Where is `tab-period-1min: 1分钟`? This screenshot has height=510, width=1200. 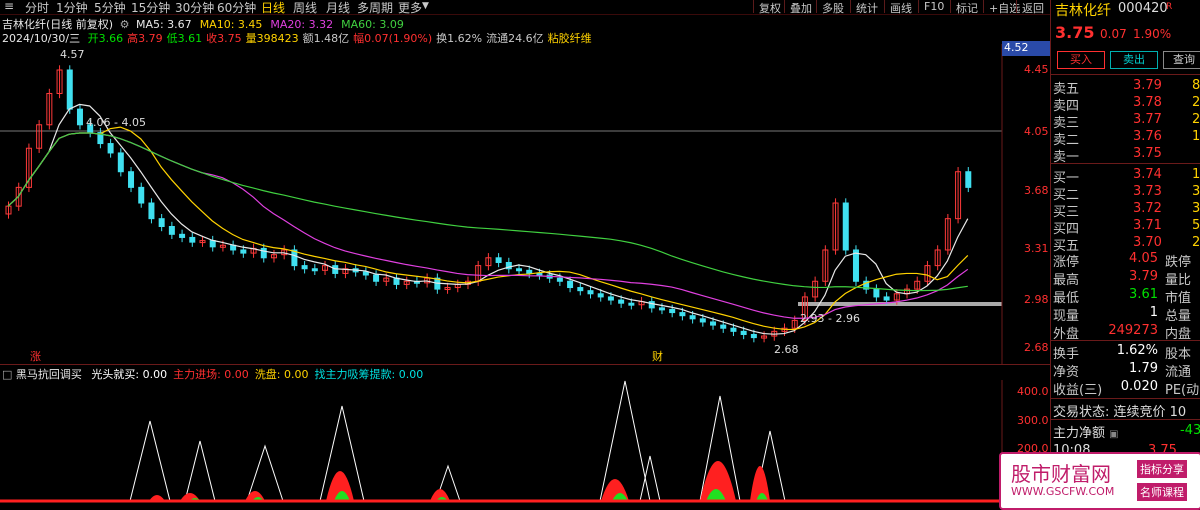
tab-period-1min: 1分钟 is located at coordinates (72, 8).